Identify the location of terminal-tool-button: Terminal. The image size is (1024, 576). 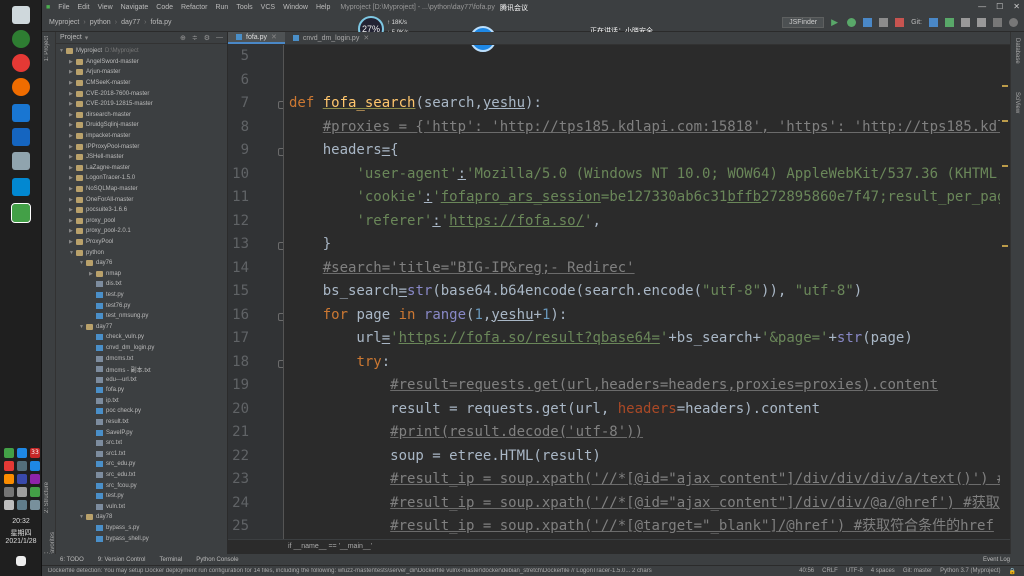
(171, 560).